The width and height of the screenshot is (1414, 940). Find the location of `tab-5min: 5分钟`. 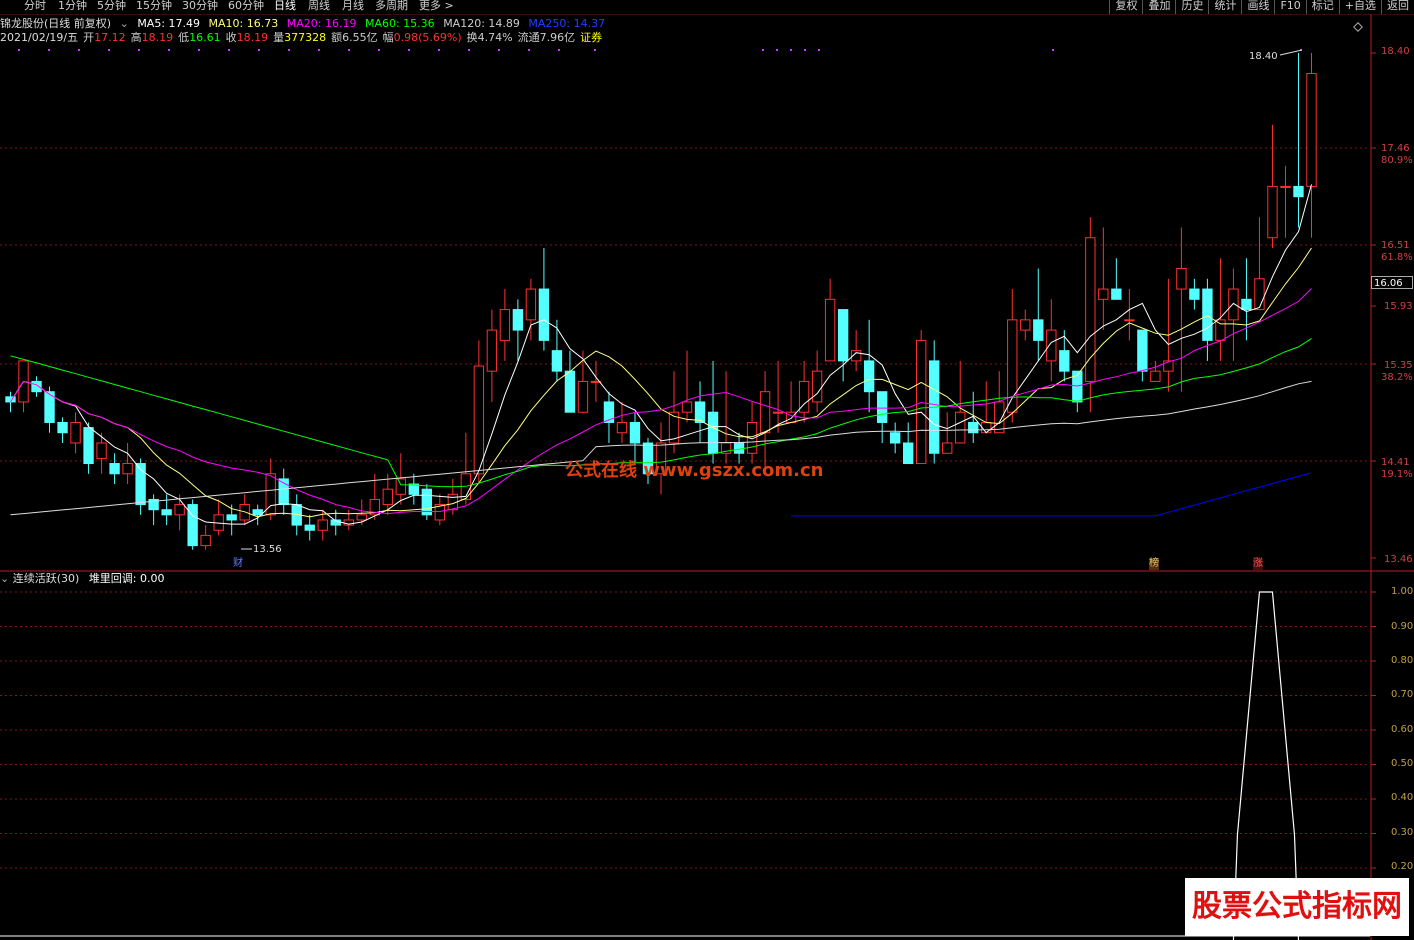

tab-5min: 5分钟 is located at coordinates (111, 6).